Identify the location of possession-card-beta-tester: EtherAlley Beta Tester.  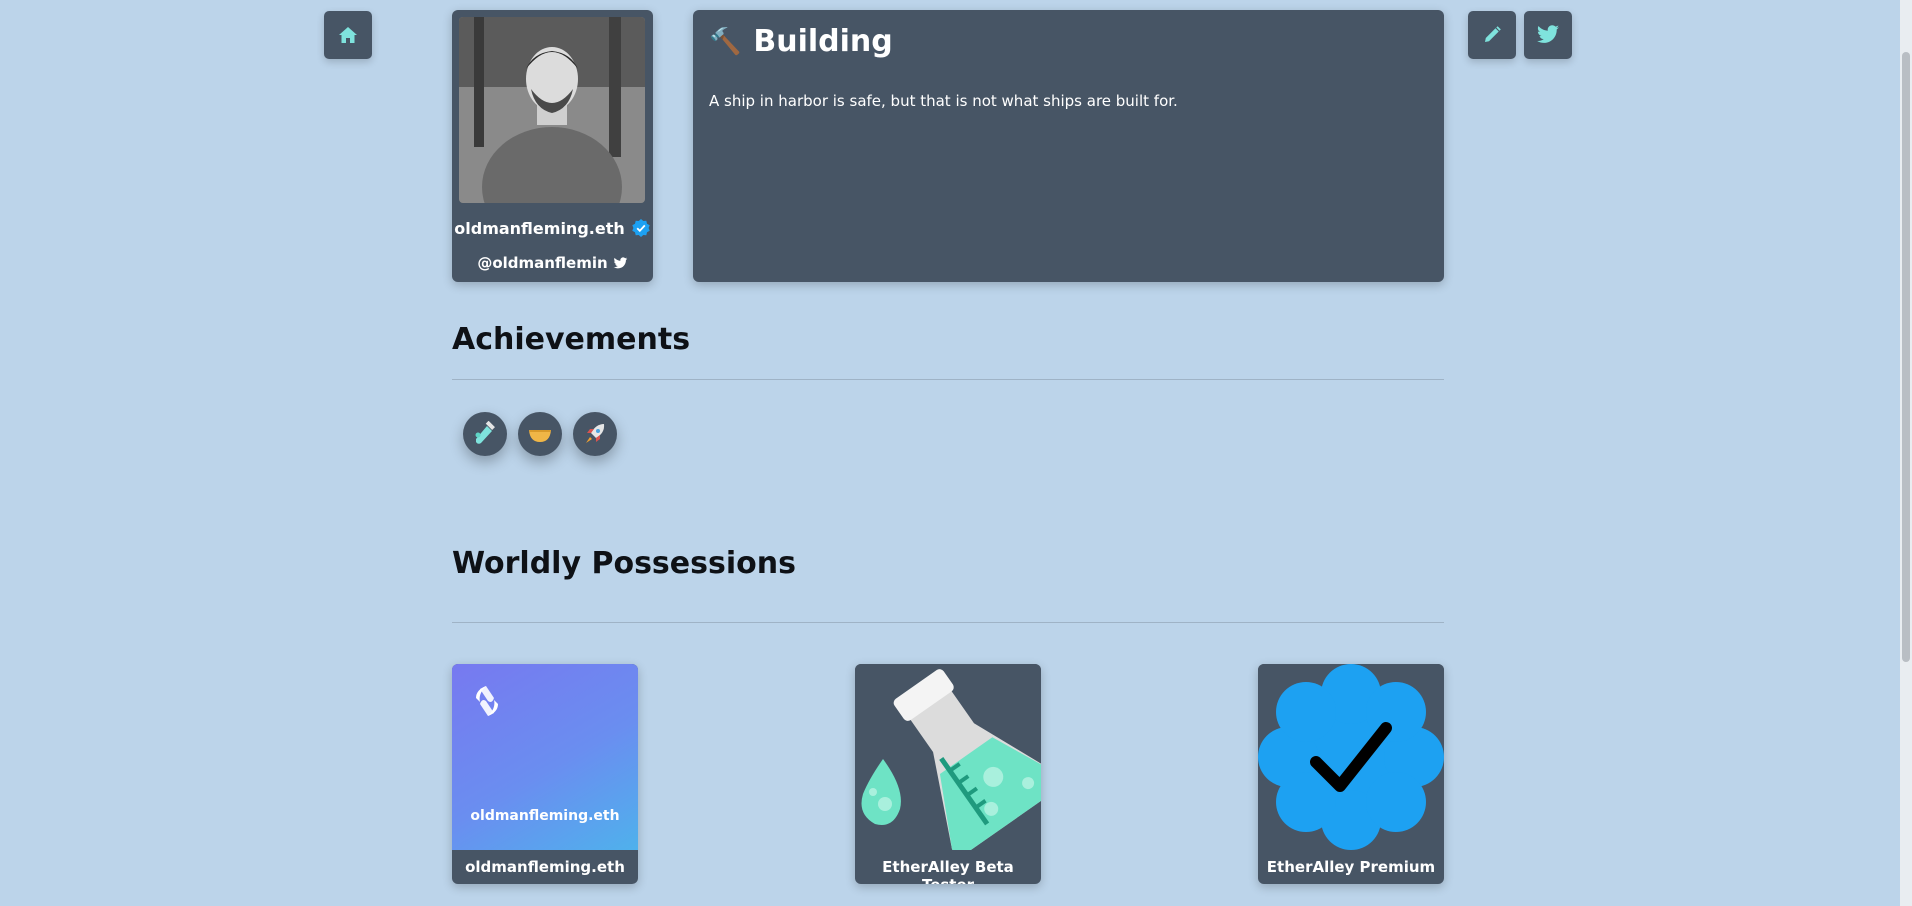
(948, 774).